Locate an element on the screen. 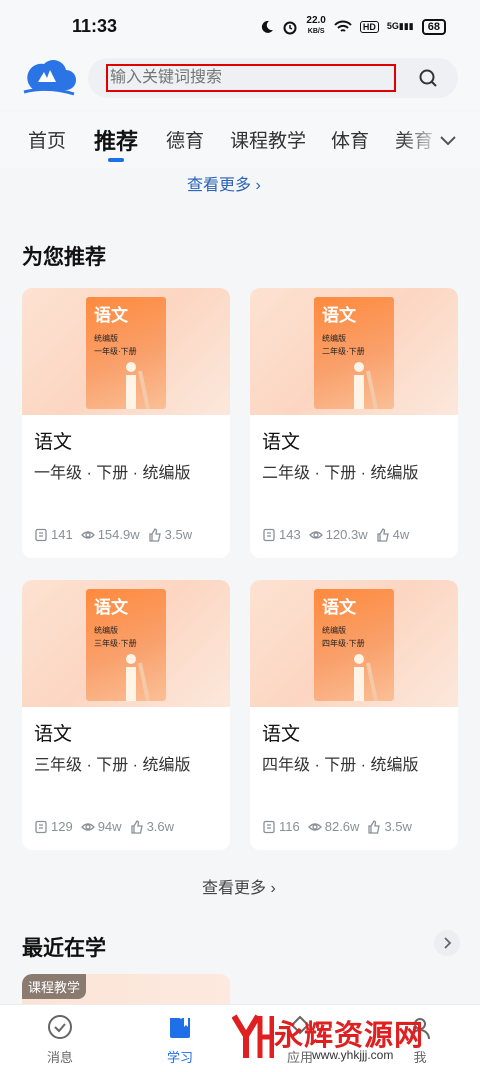 This screenshot has height=1072, width=480. speed-value: 22.0 is located at coordinates (316, 20).